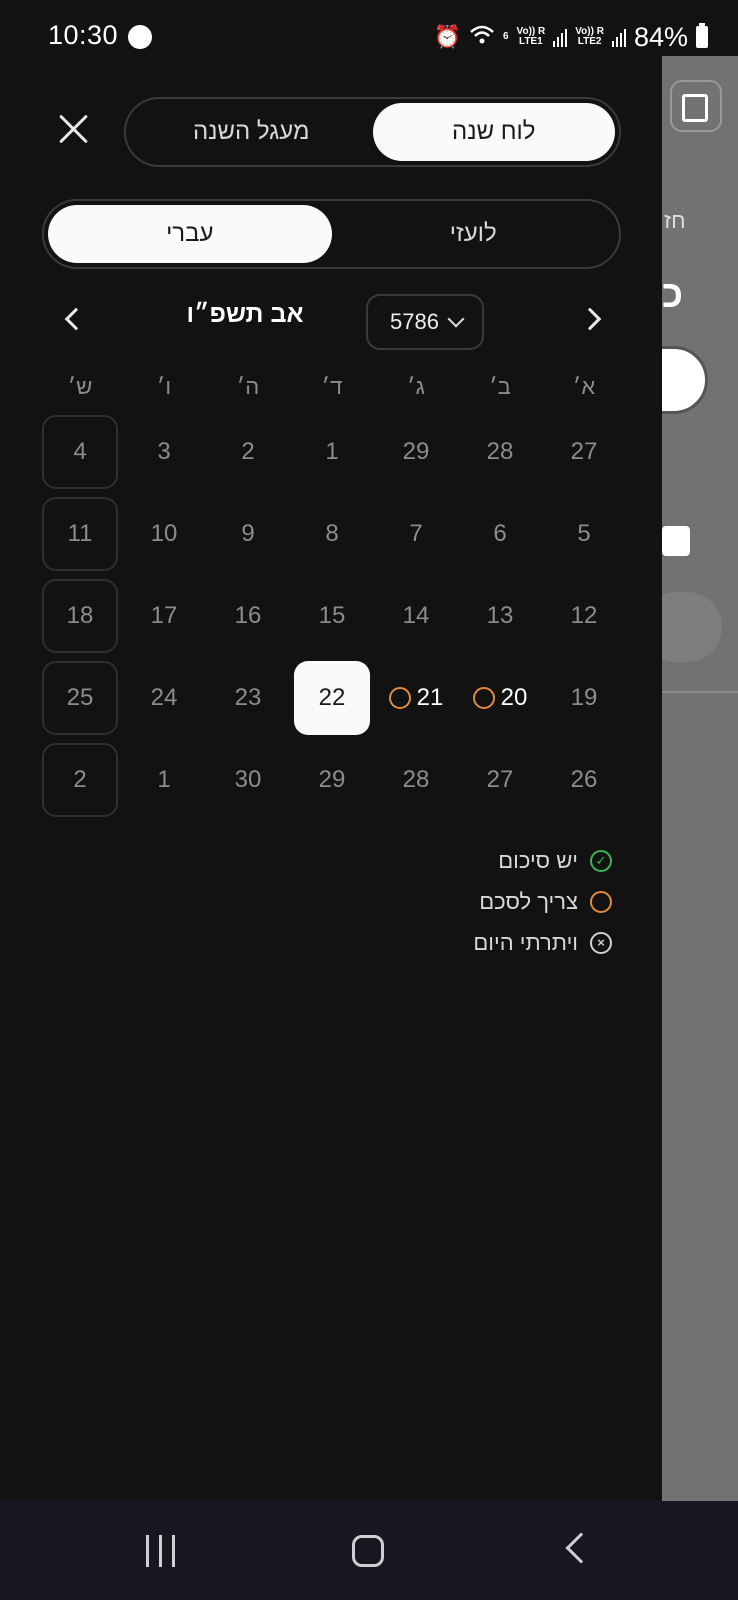 Image resolution: width=738 pixels, height=1600 pixels. I want to click on weekday-label: ה׳, so click(248, 386).